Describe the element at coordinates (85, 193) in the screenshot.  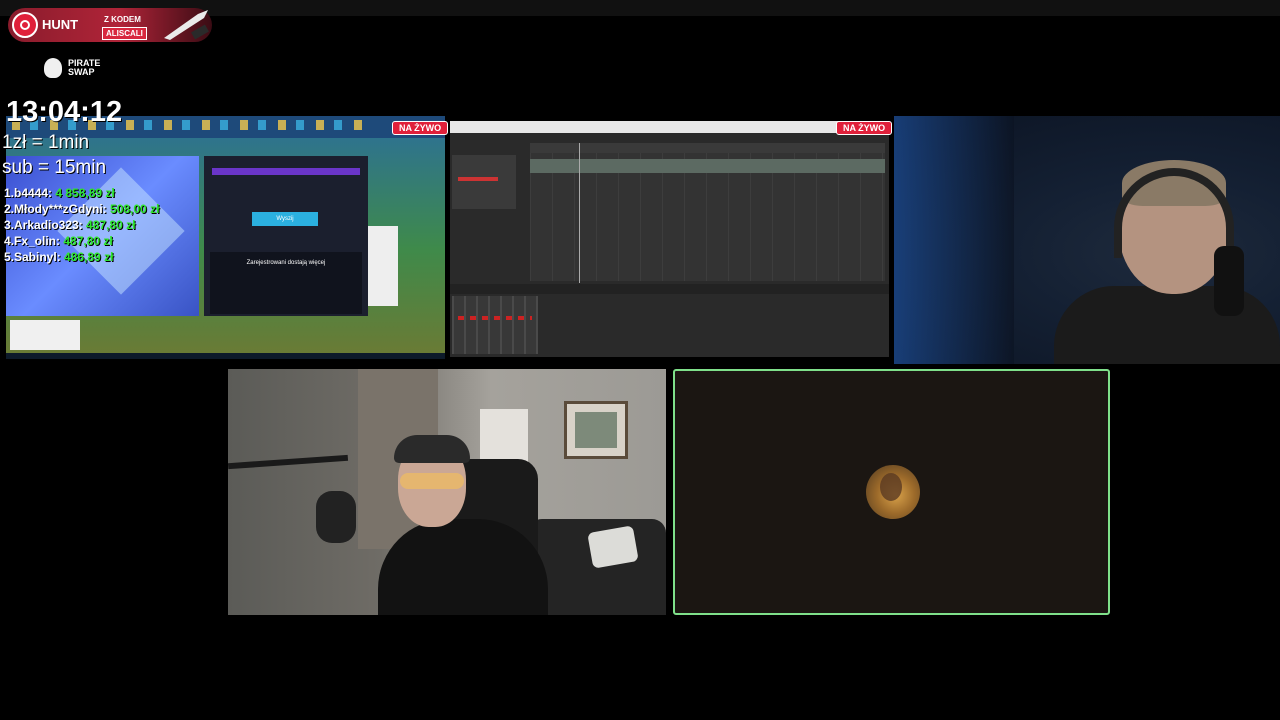
I see `donor-amount: 4 858,89 zł` at that location.